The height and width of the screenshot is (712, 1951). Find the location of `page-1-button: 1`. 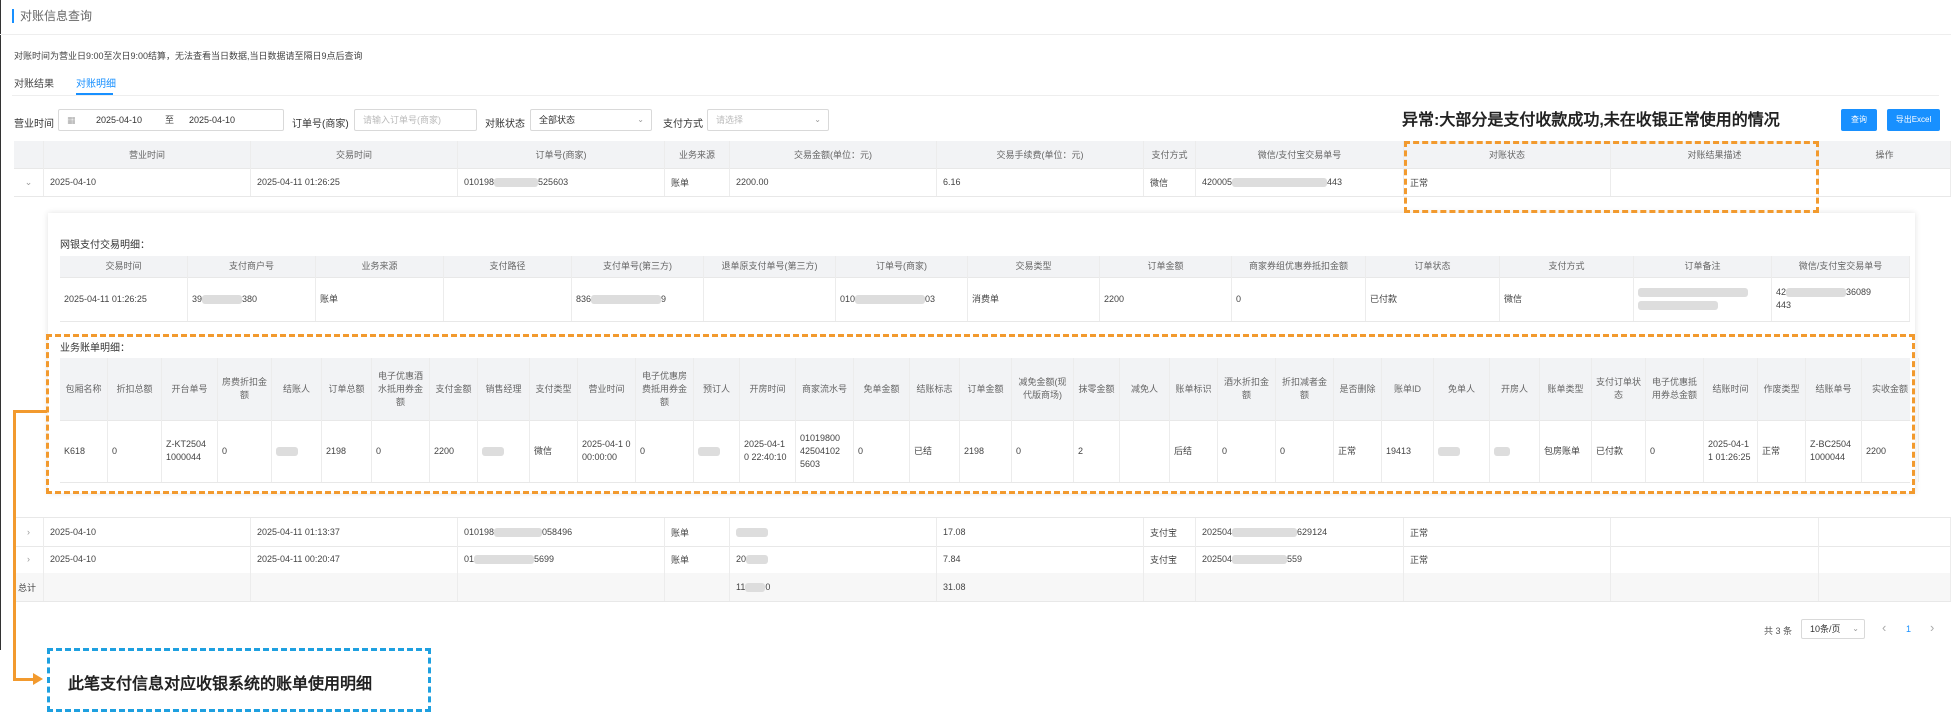

page-1-button: 1 is located at coordinates (1908, 629).